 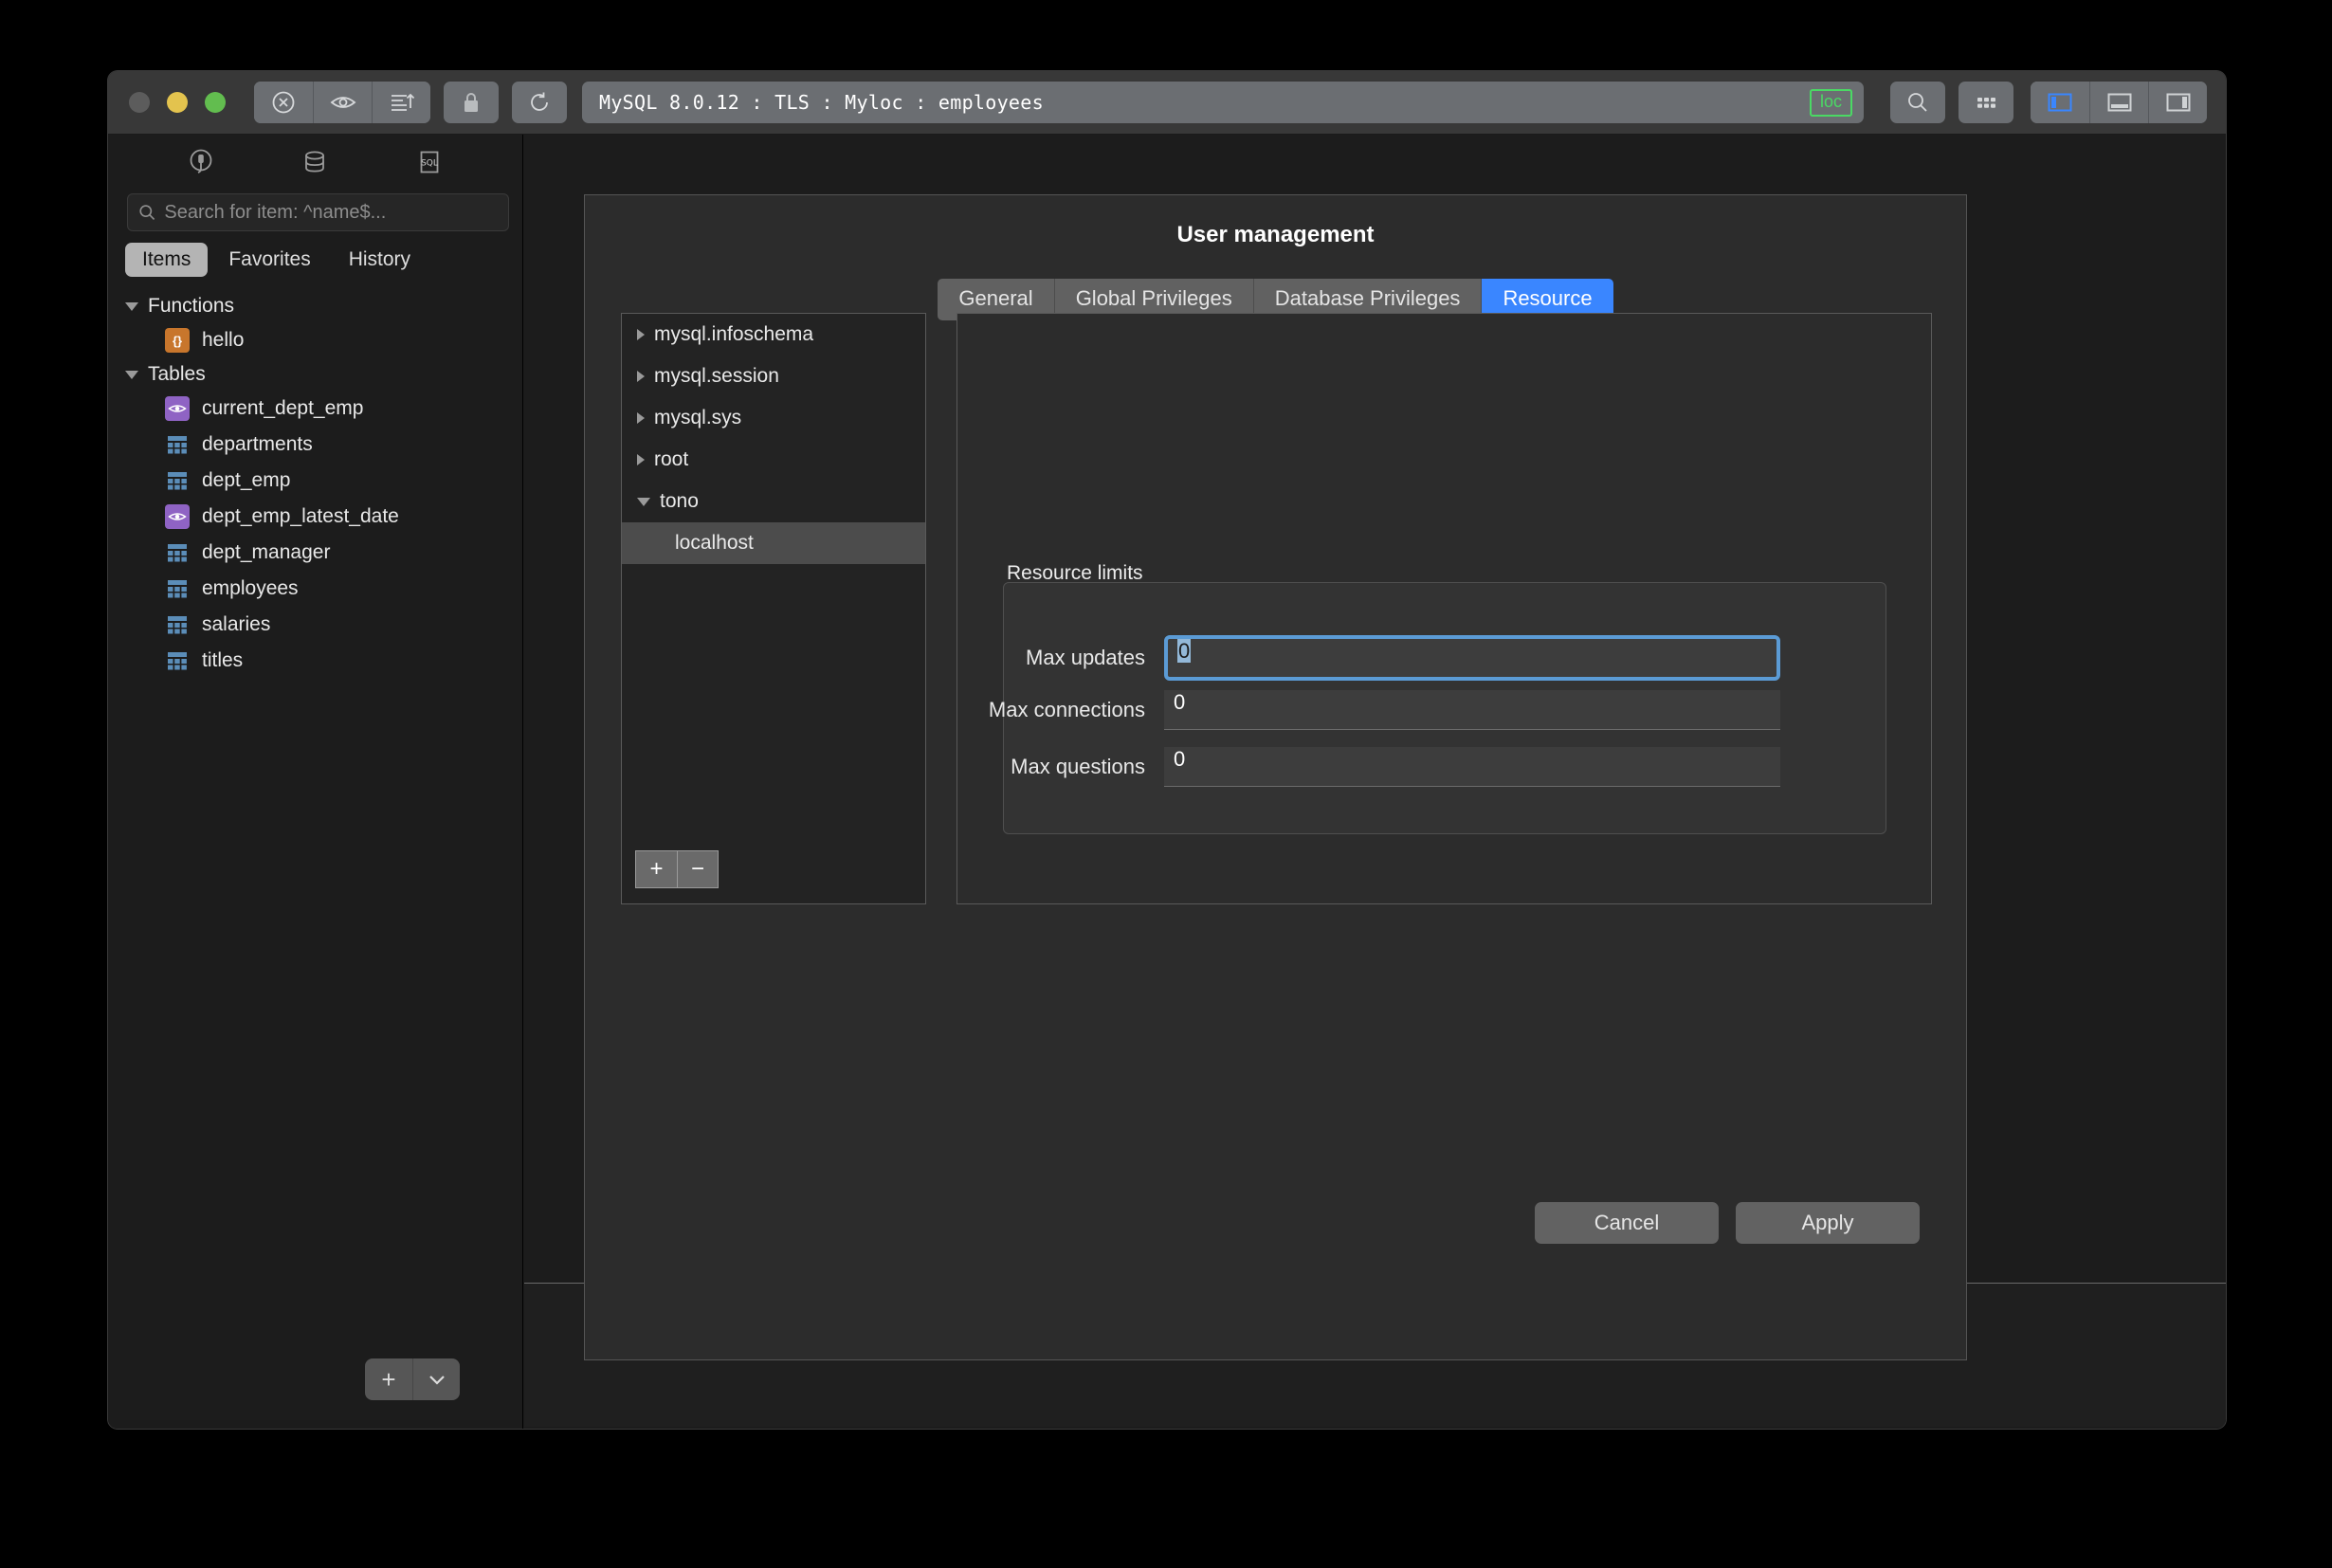 I want to click on tree-item-dept-emp: dept_emp, so click(x=315, y=481).